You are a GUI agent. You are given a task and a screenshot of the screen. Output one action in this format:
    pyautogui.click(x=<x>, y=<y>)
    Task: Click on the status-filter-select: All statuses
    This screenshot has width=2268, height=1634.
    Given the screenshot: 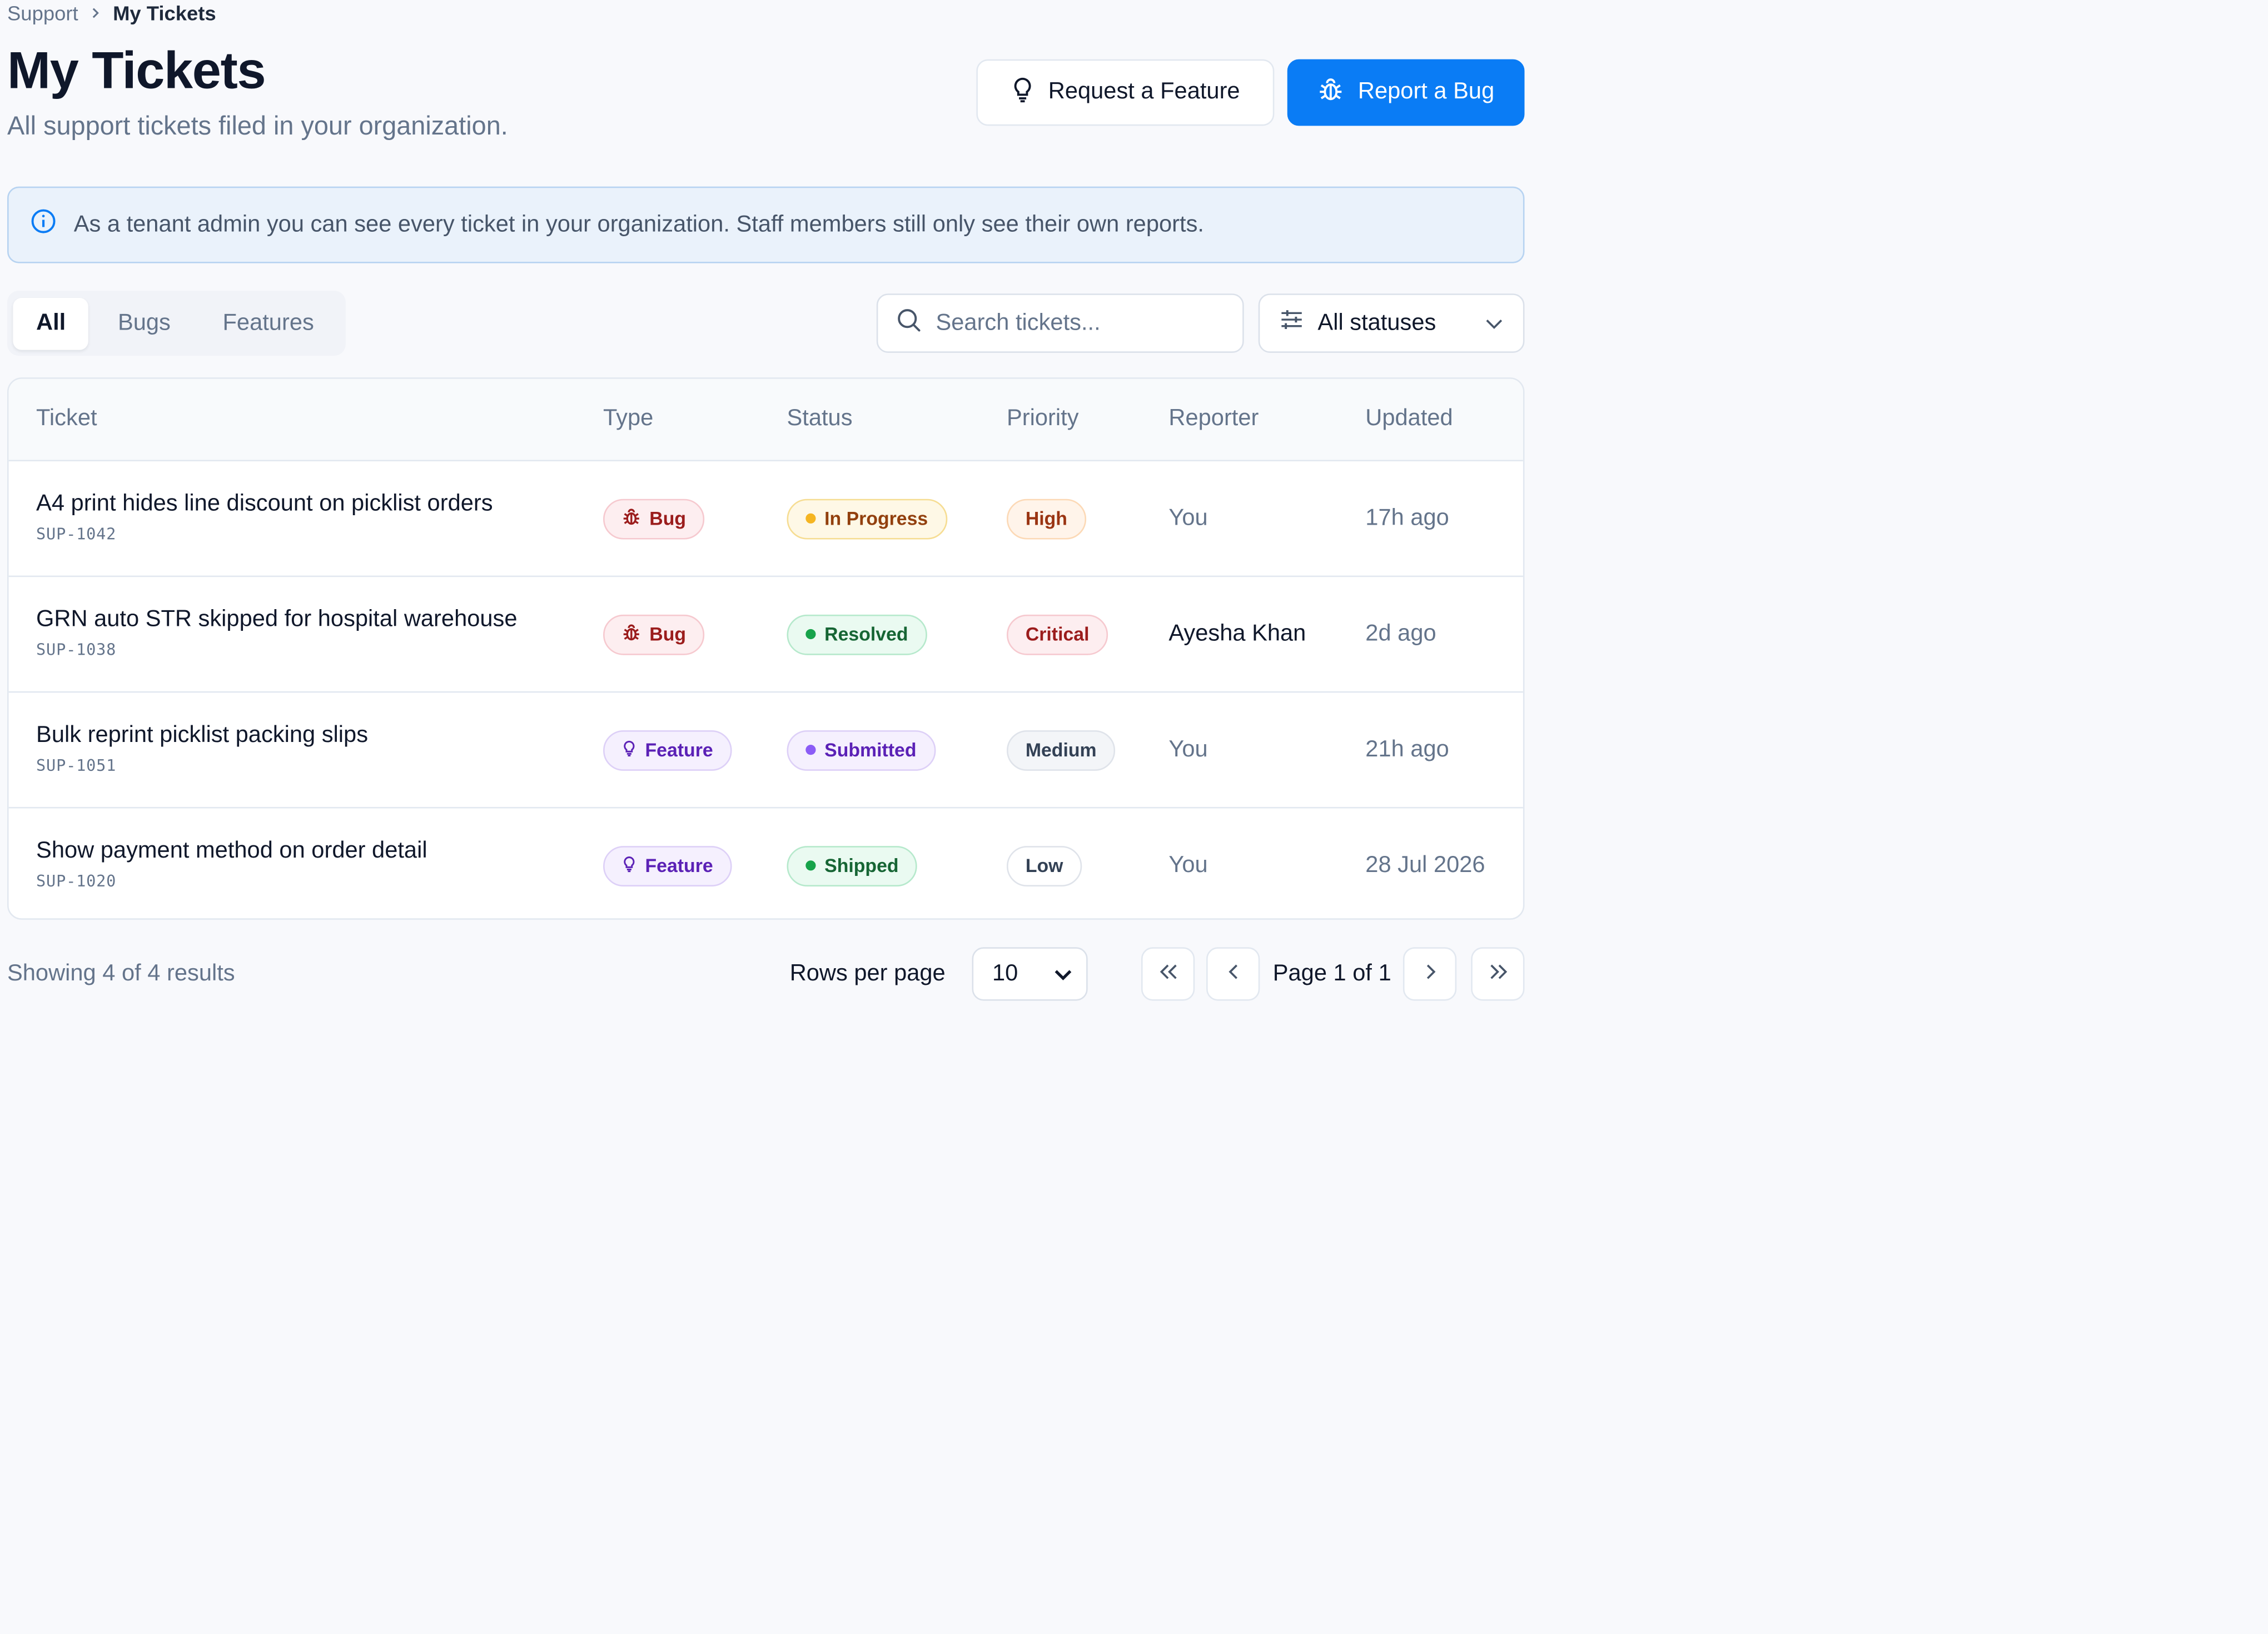 What is the action you would take?
    pyautogui.click(x=1391, y=323)
    